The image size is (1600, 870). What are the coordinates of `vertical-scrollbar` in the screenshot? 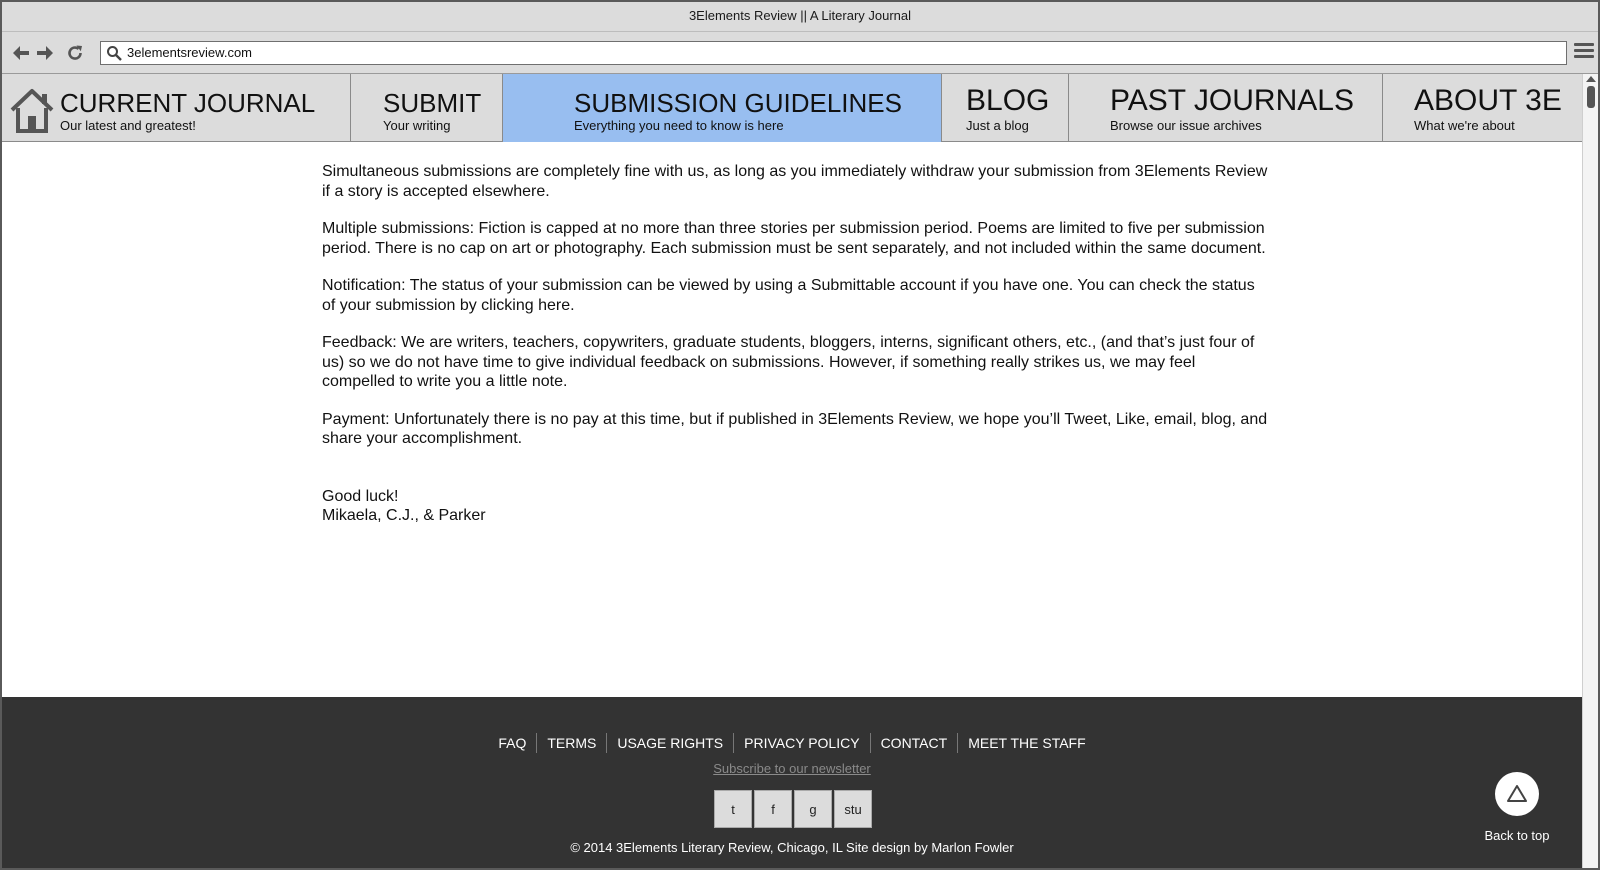 It's located at (1590, 471).